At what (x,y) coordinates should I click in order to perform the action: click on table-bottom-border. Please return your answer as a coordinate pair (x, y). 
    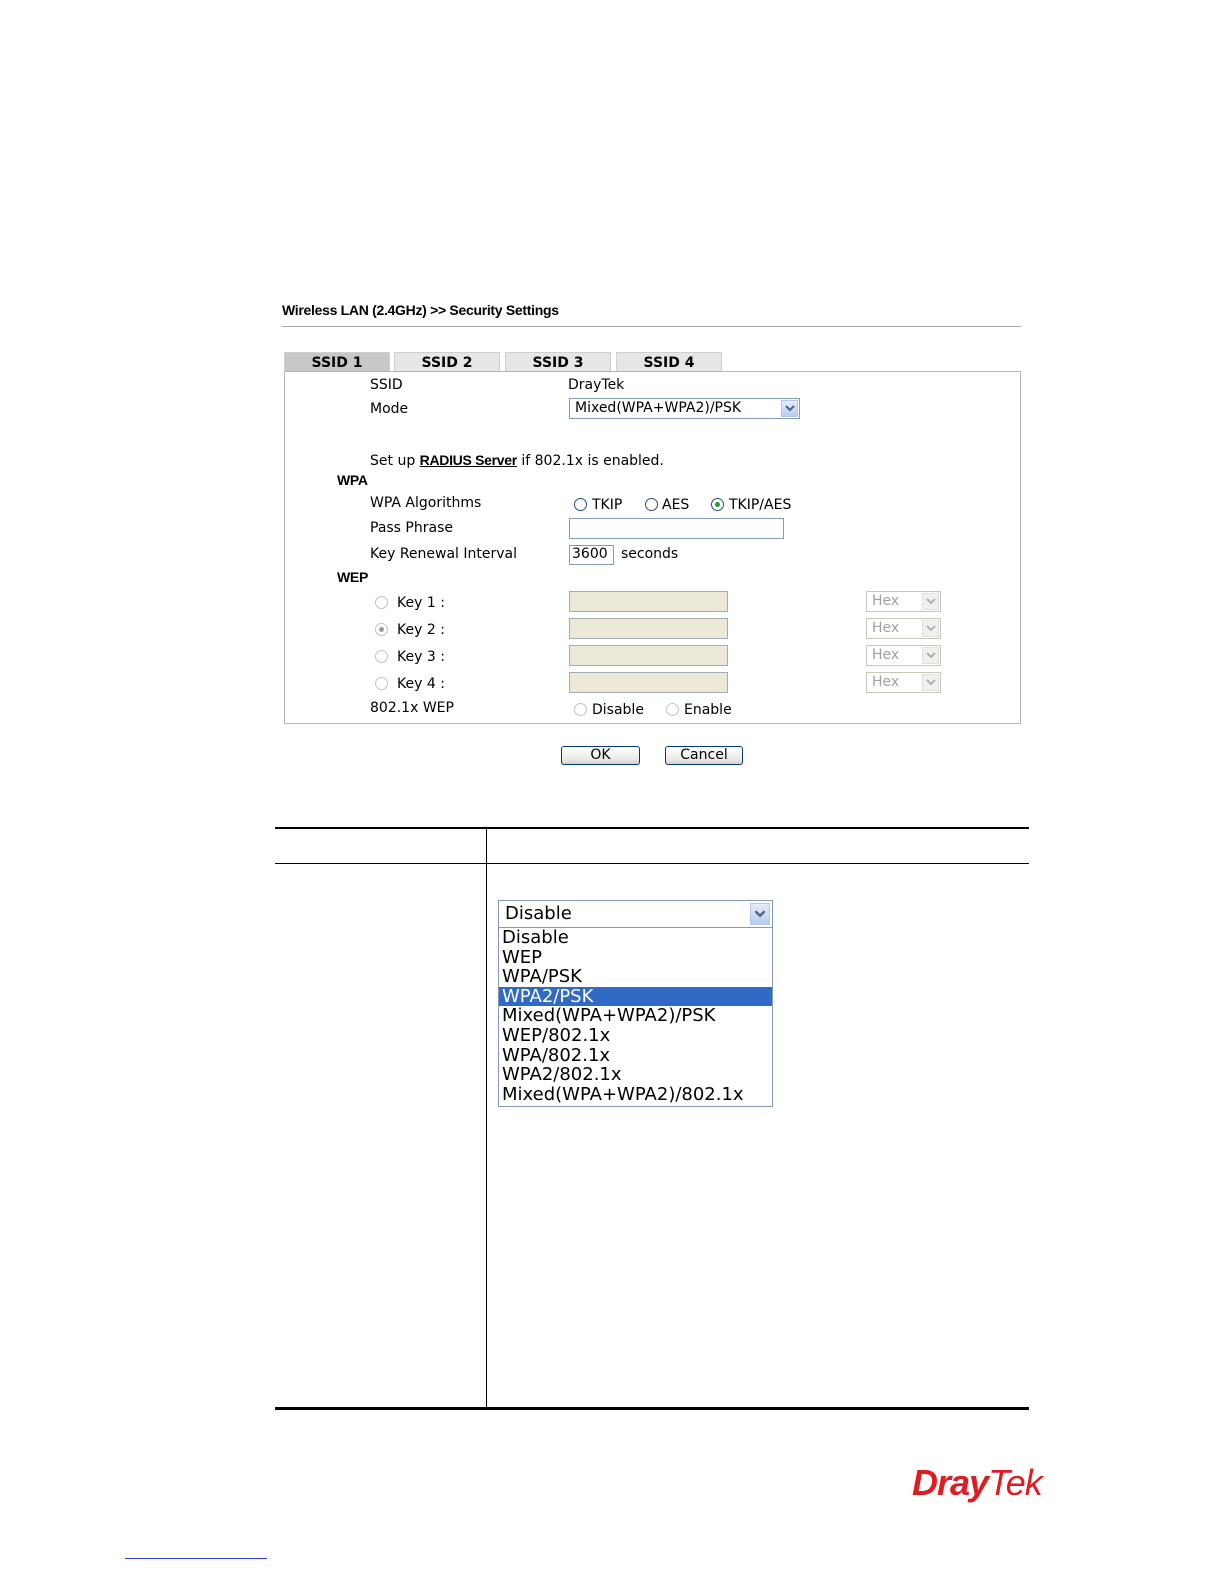
    Looking at the image, I should click on (652, 1408).